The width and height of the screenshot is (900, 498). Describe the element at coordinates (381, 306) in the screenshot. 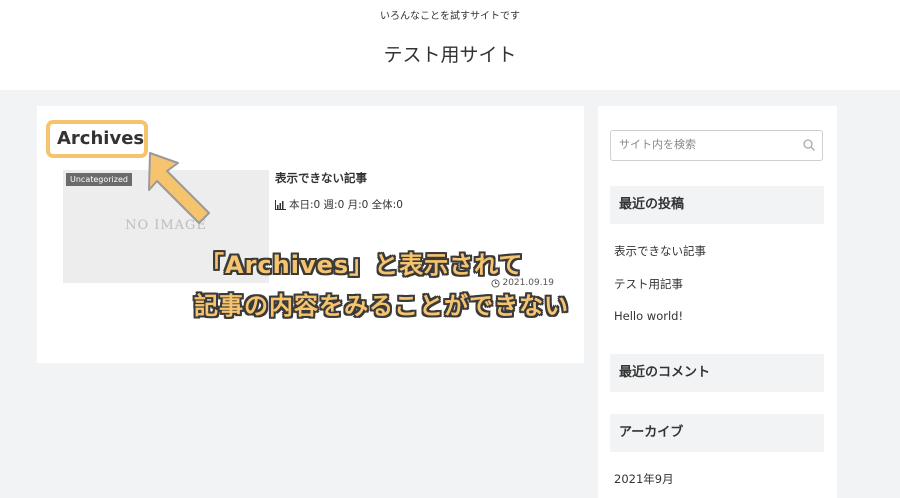

I see `annotation-line-2: 記事の内容をみることができない` at that location.